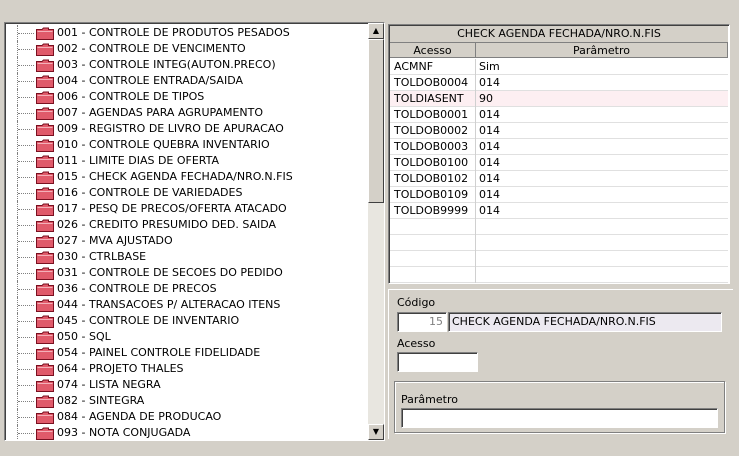 This screenshot has height=456, width=739. What do you see at coordinates (559, 83) in the screenshot?
I see `table-row: TOLDOB0004 014` at bounding box center [559, 83].